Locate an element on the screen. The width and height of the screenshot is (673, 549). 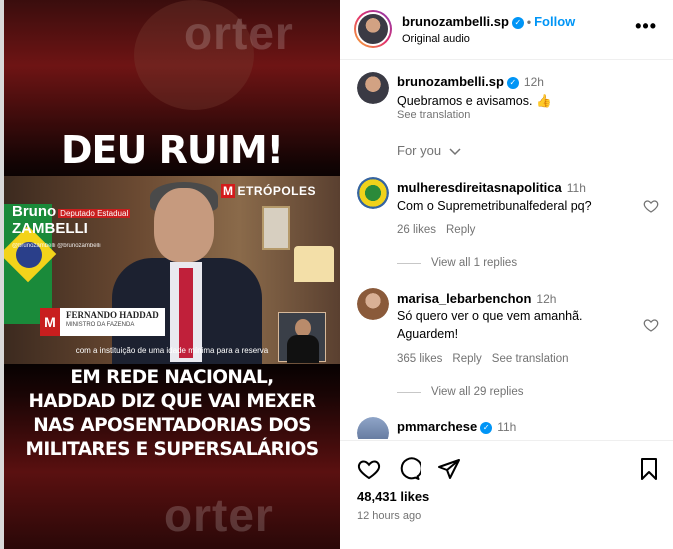
like-count: 48,431 likes is located at coordinates (393, 496).